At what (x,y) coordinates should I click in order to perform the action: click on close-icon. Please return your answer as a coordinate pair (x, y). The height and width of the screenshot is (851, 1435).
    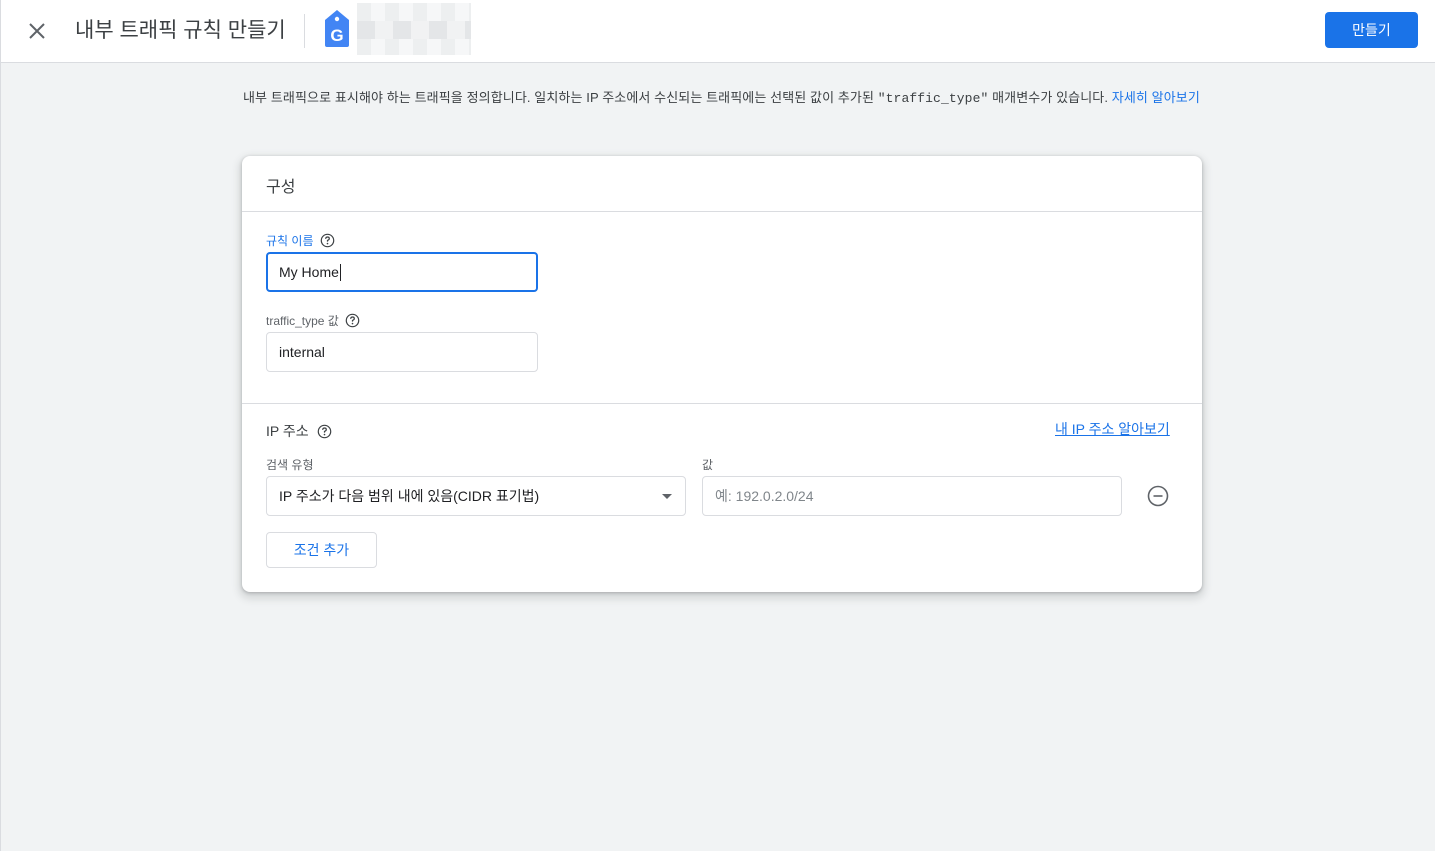
    Looking at the image, I should click on (37, 31).